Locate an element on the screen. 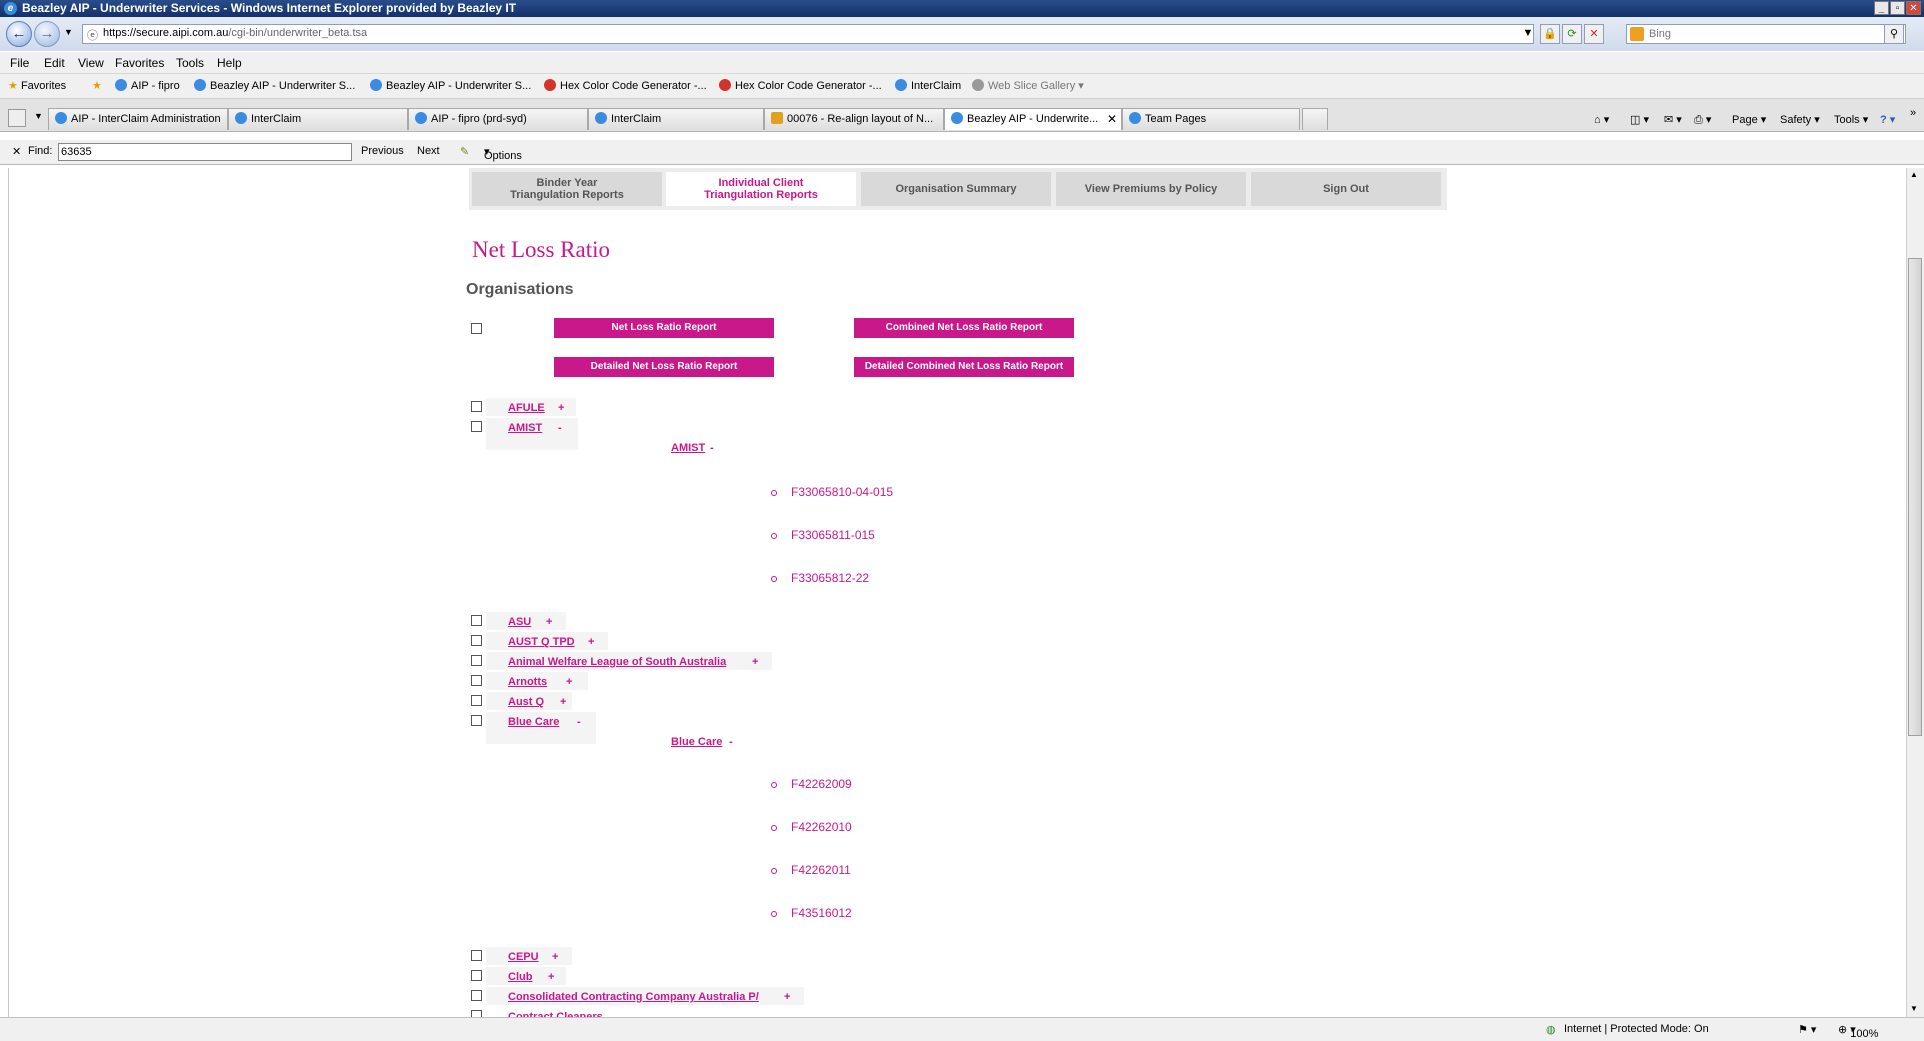  detailed-combined-report-button: Detailed Combined Net Loss Ratio Report is located at coordinates (964, 367).